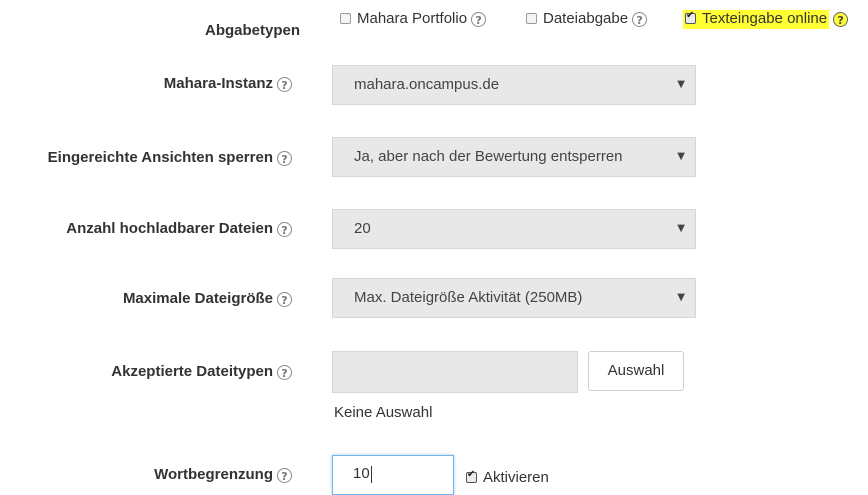 This screenshot has height=495, width=868. I want to click on max-file-size-label: Maximale Dateigröße?, so click(207, 298).